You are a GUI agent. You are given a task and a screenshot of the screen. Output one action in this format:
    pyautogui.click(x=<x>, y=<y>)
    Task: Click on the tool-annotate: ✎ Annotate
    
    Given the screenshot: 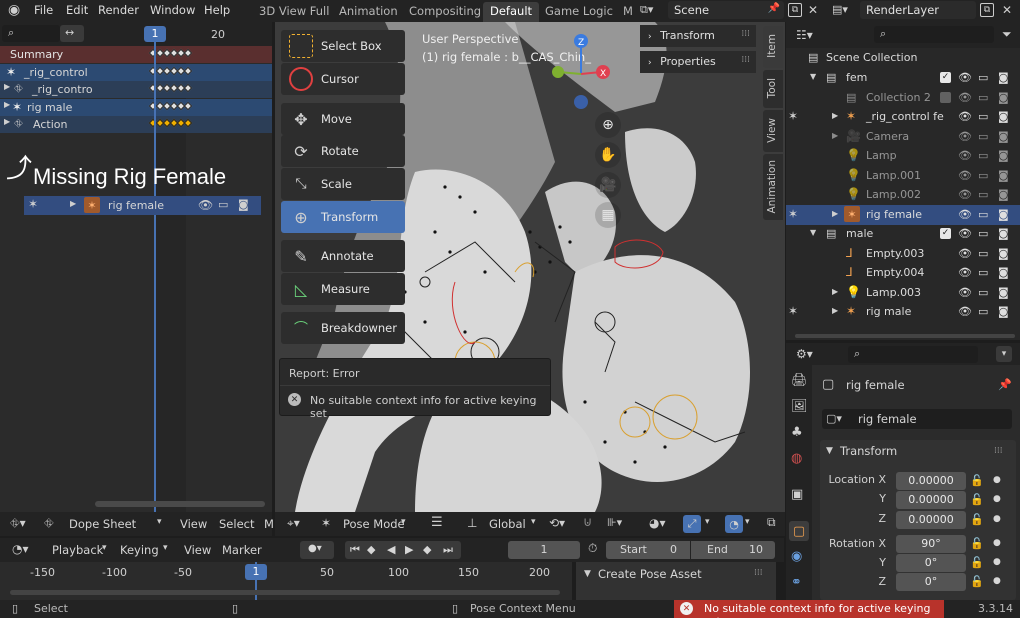 What is the action you would take?
    pyautogui.click(x=343, y=256)
    